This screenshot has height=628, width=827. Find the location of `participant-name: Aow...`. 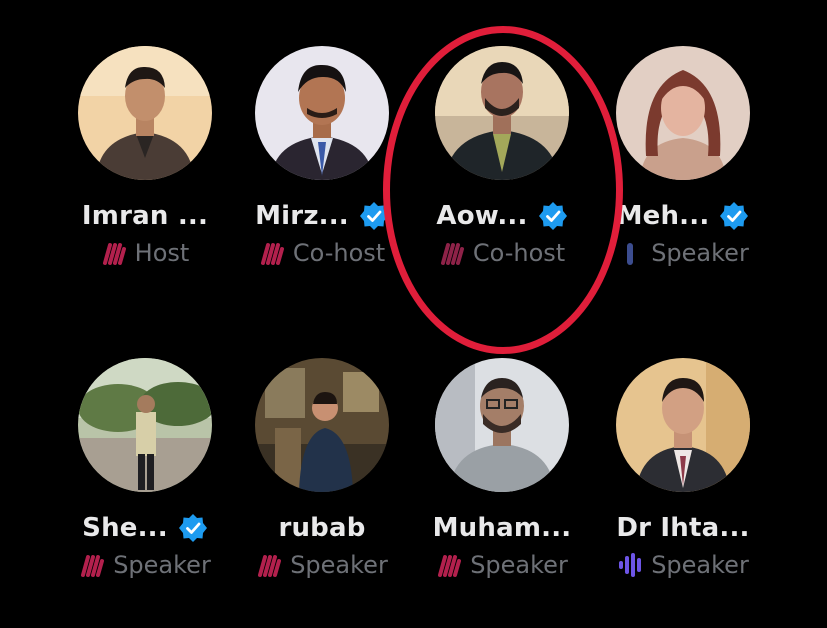

participant-name: Aow... is located at coordinates (482, 216).